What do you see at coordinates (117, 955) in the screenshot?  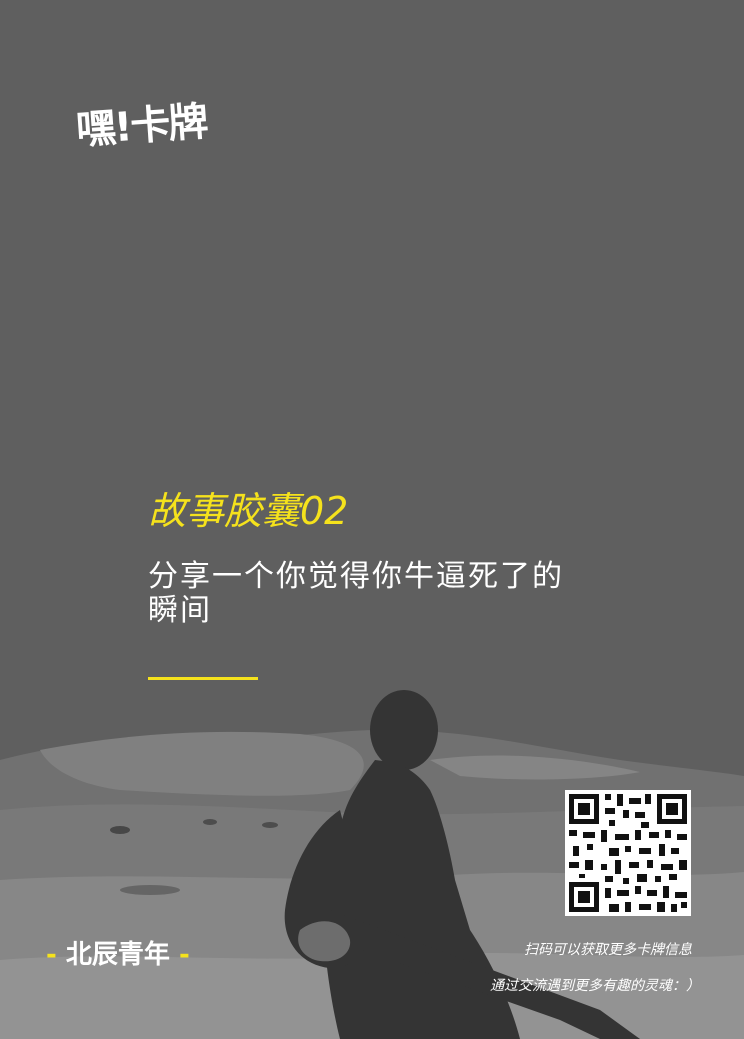 I see `brand-name: 北辰青年` at bounding box center [117, 955].